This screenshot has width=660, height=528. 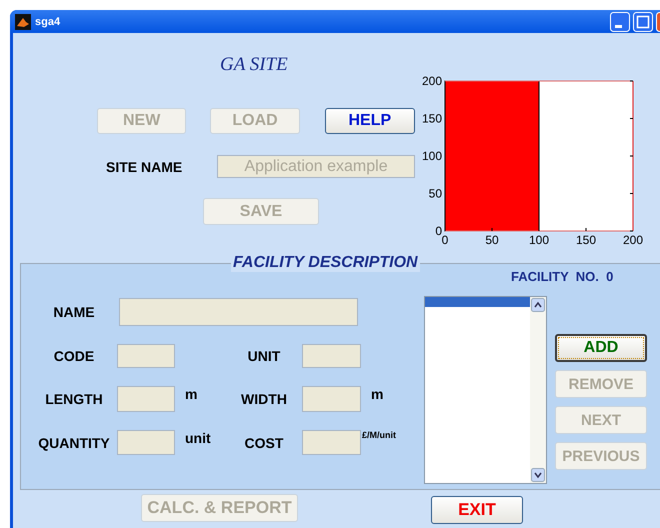 I want to click on unit-label: £/M/unit, so click(x=379, y=435).